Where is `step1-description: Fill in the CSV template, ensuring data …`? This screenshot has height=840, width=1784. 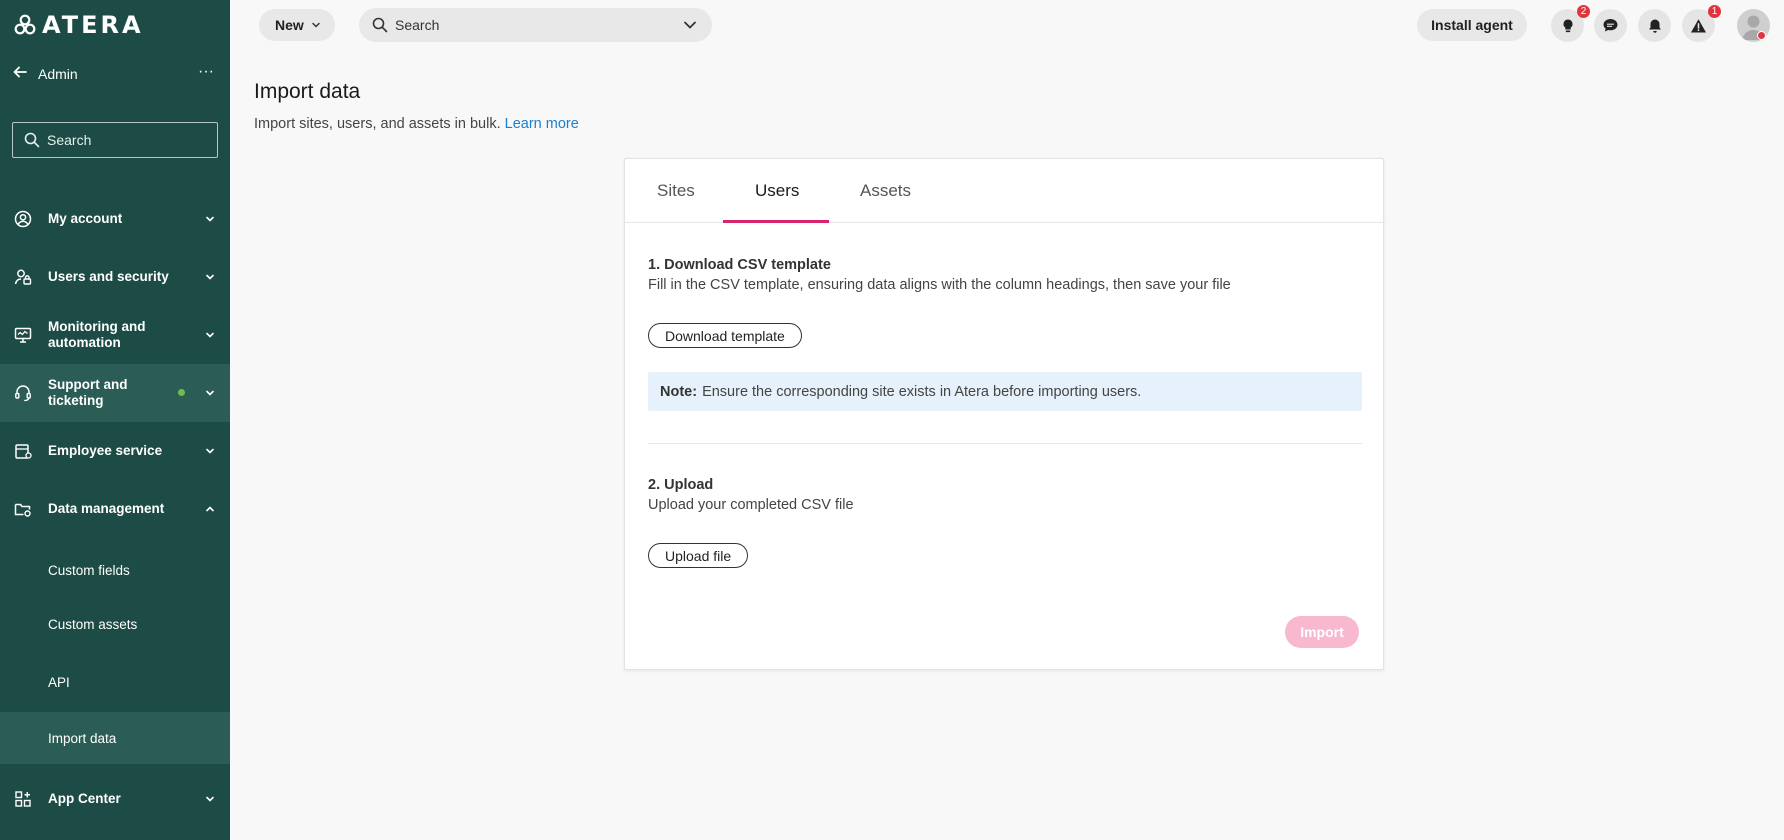
step1-description: Fill in the CSV template, ensuring data … is located at coordinates (939, 285).